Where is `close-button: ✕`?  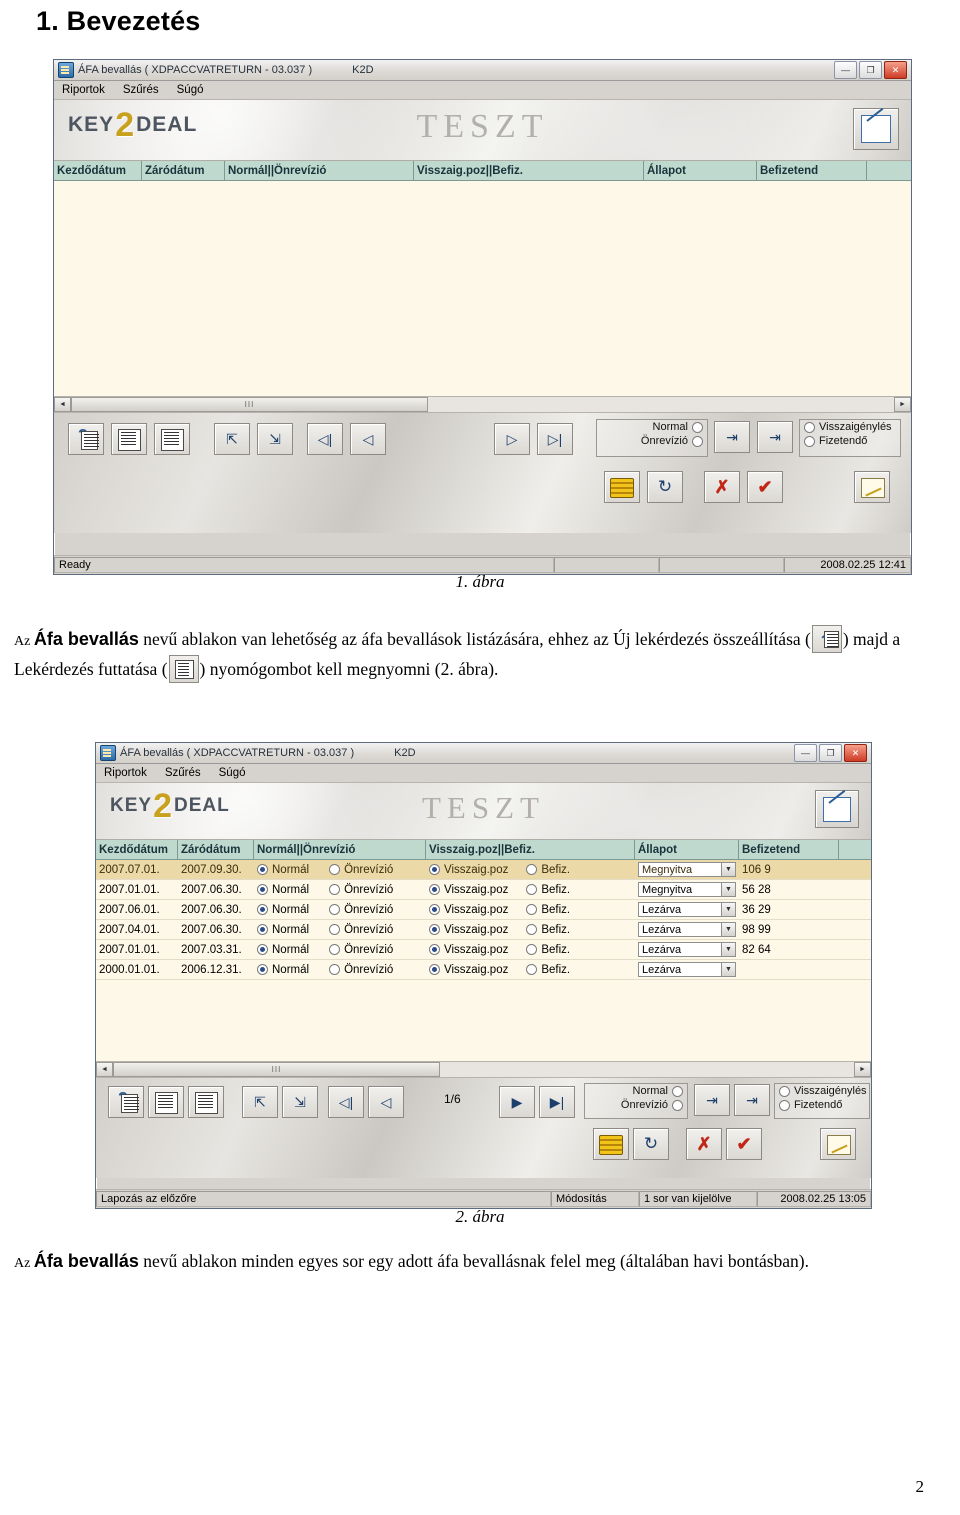
close-button: ✕ is located at coordinates (855, 753).